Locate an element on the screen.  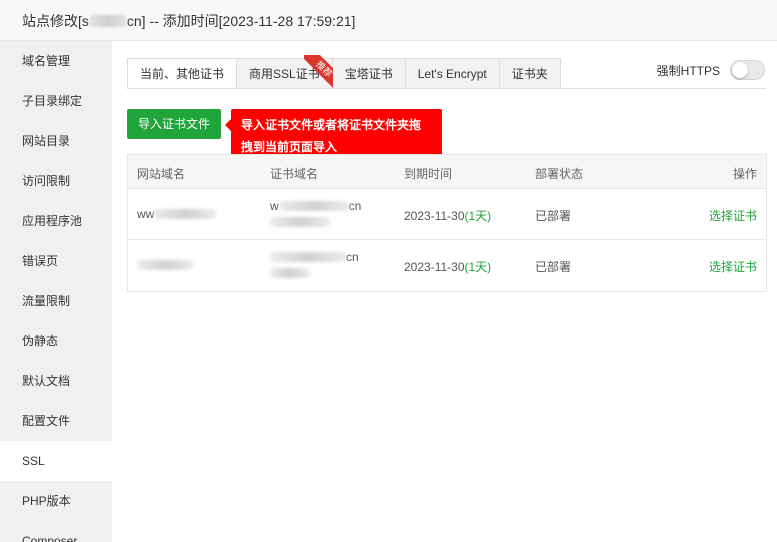
table-row: ww w cn 2023-11-30(1天) 已部署 选择证书 is located at coordinates (447, 214).